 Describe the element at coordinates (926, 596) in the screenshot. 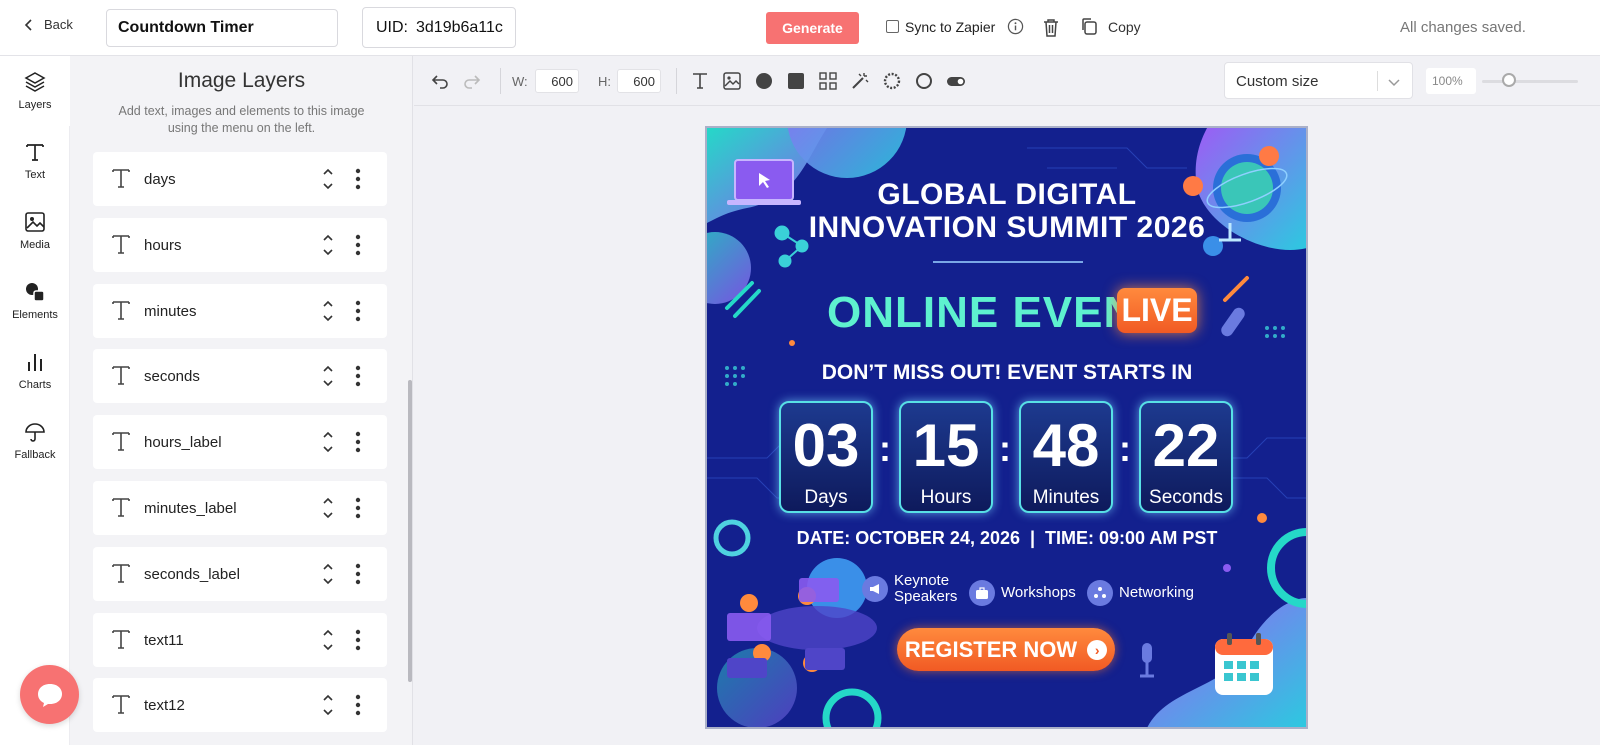

I see `feature-keynote-line-2: Speakers` at that location.